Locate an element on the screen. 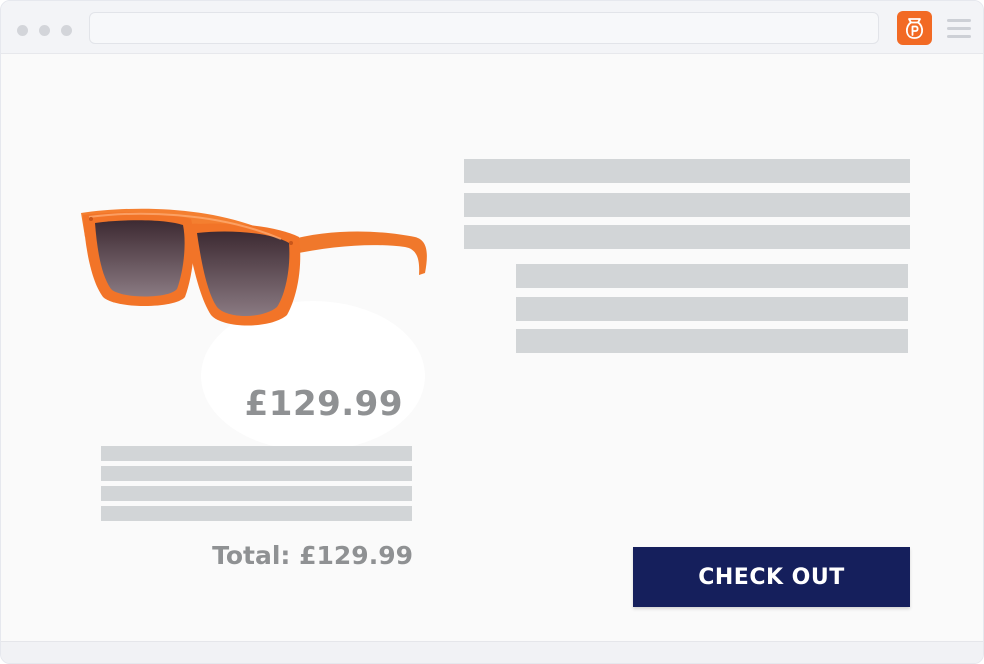 Image resolution: width=984 pixels, height=664 pixels. checkout-button: CHECK OUT is located at coordinates (771, 577).